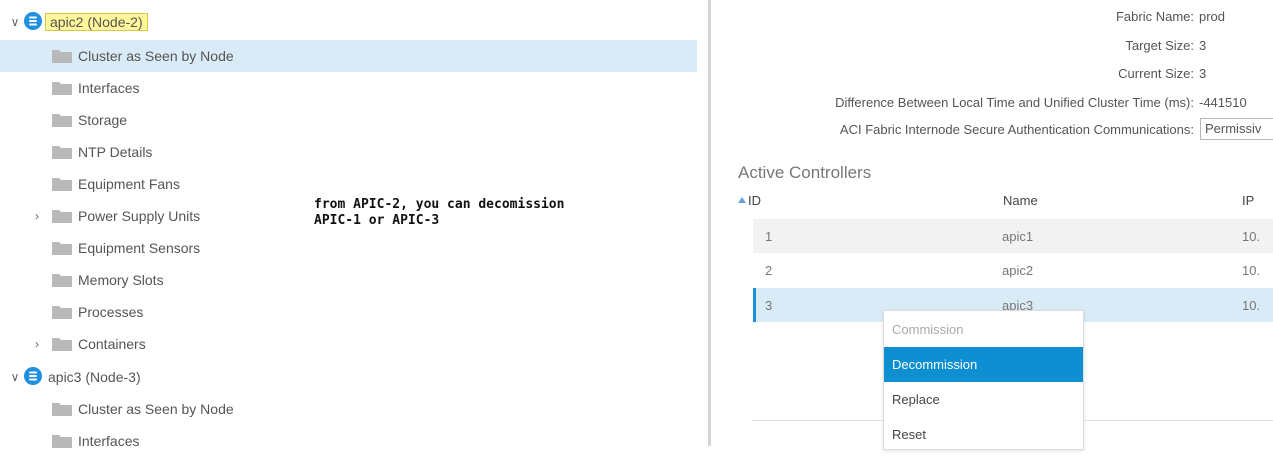 This screenshot has height=457, width=1273. I want to click on context-menu: Commission Decommission Replace Reset, so click(983, 380).